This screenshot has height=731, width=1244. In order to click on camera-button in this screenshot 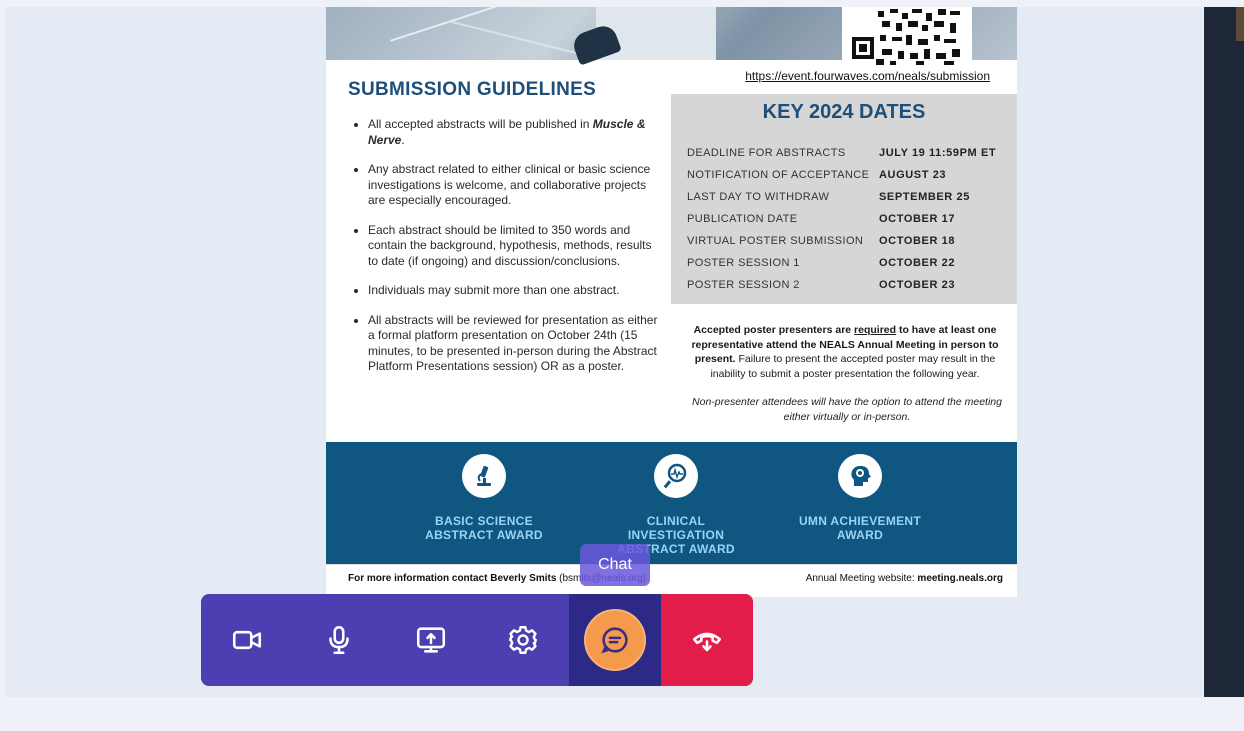, I will do `click(247, 640)`.